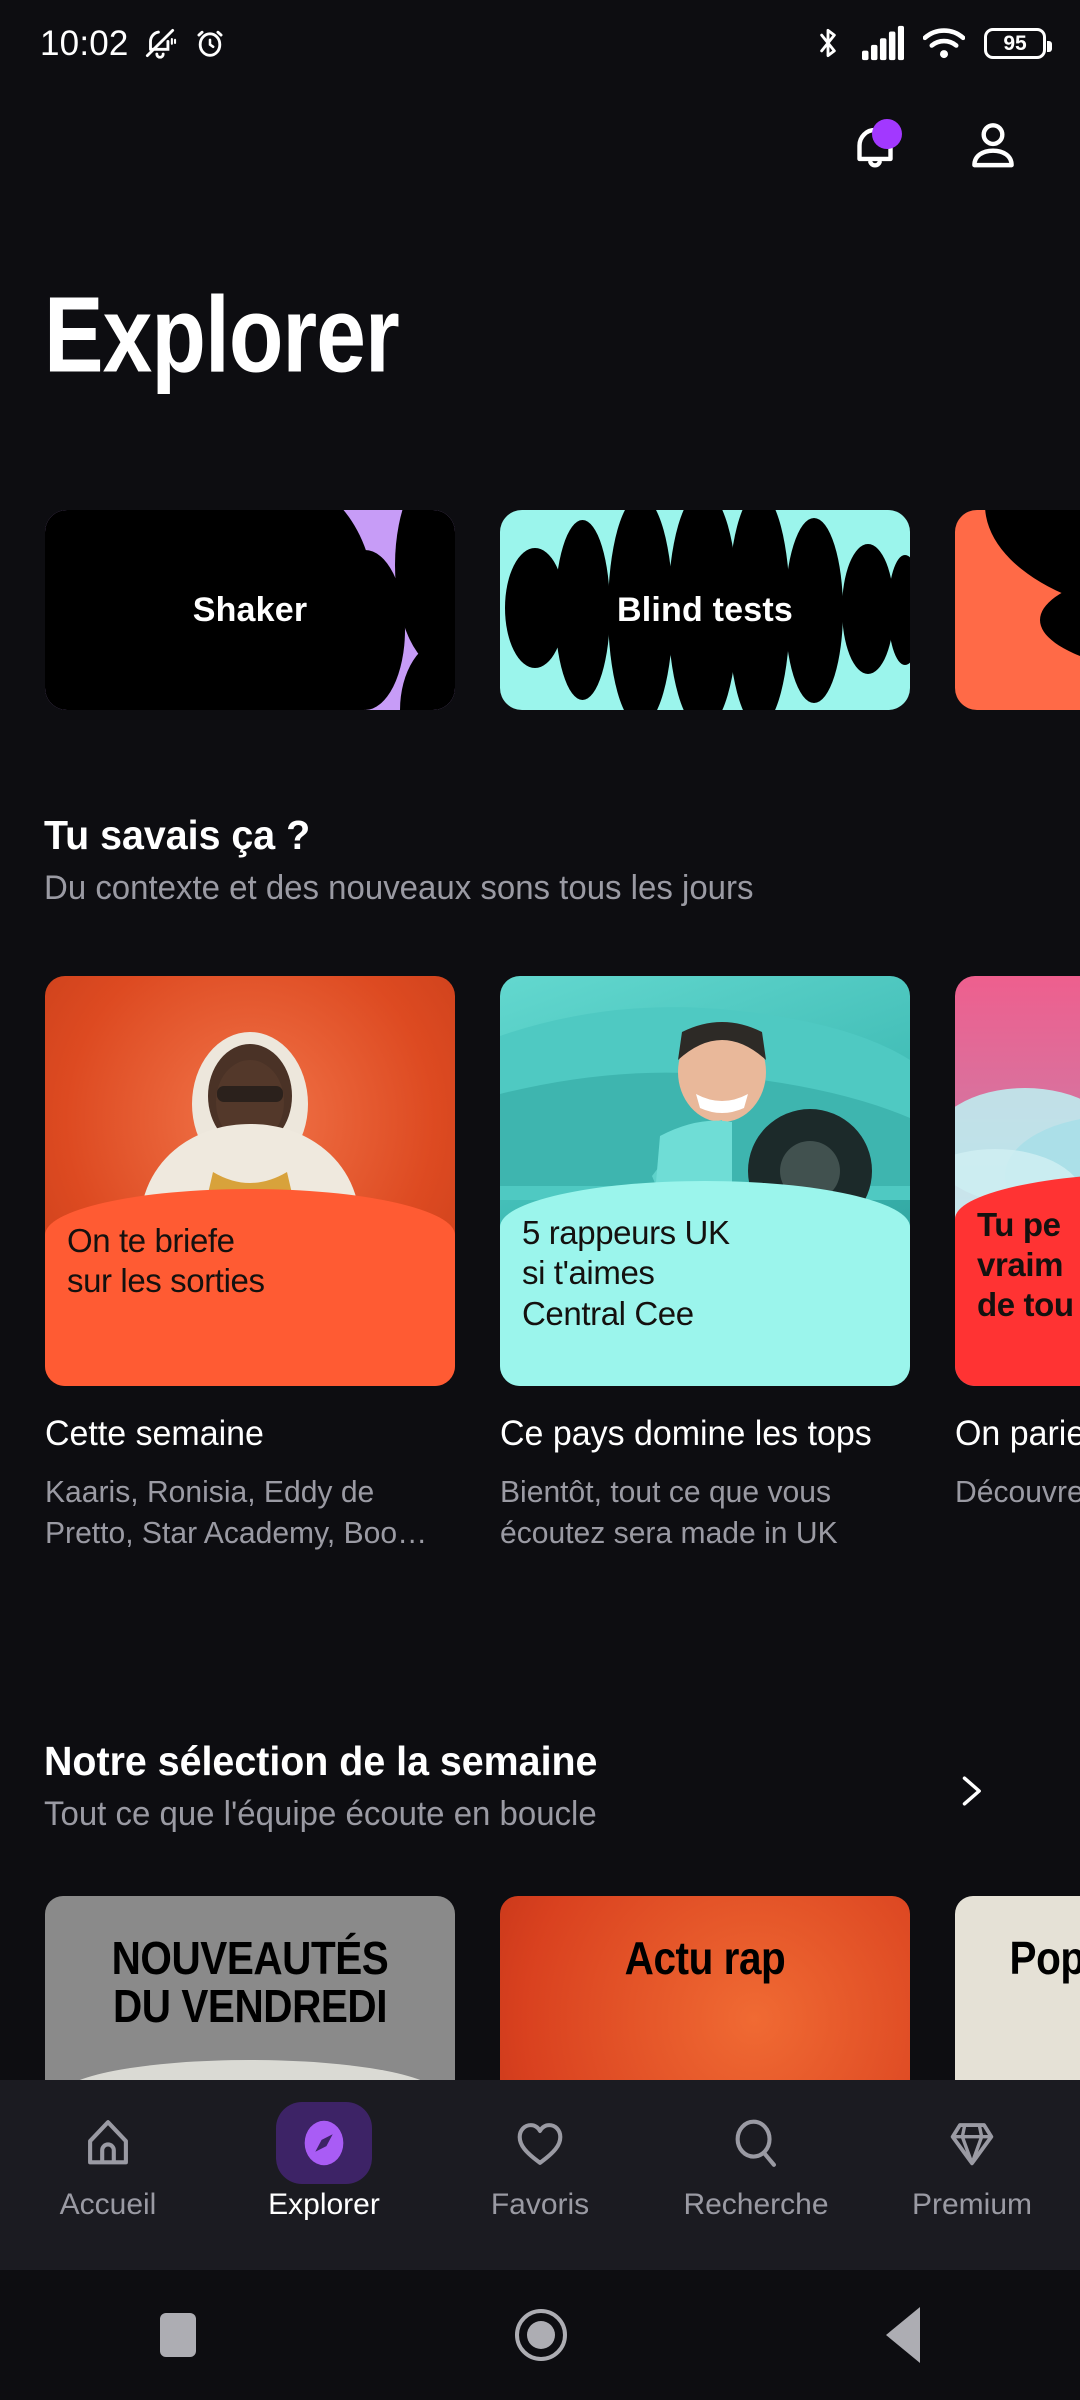 This screenshot has width=1080, height=2400. I want to click on cellular-signal-icon, so click(883, 43).